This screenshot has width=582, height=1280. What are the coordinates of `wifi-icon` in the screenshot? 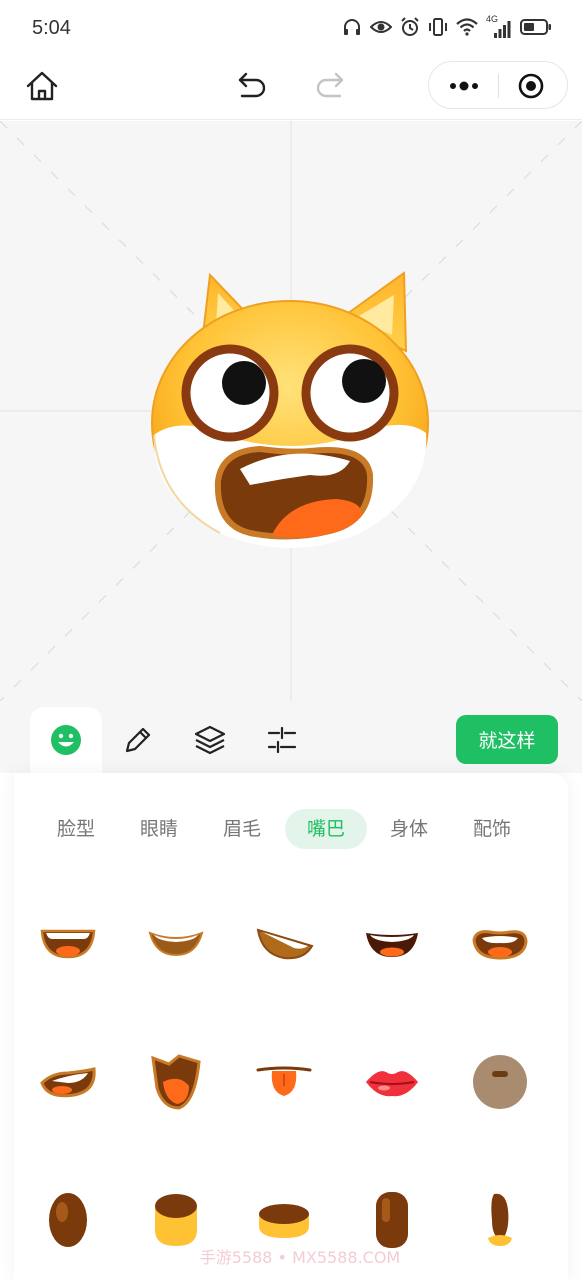 It's located at (467, 29).